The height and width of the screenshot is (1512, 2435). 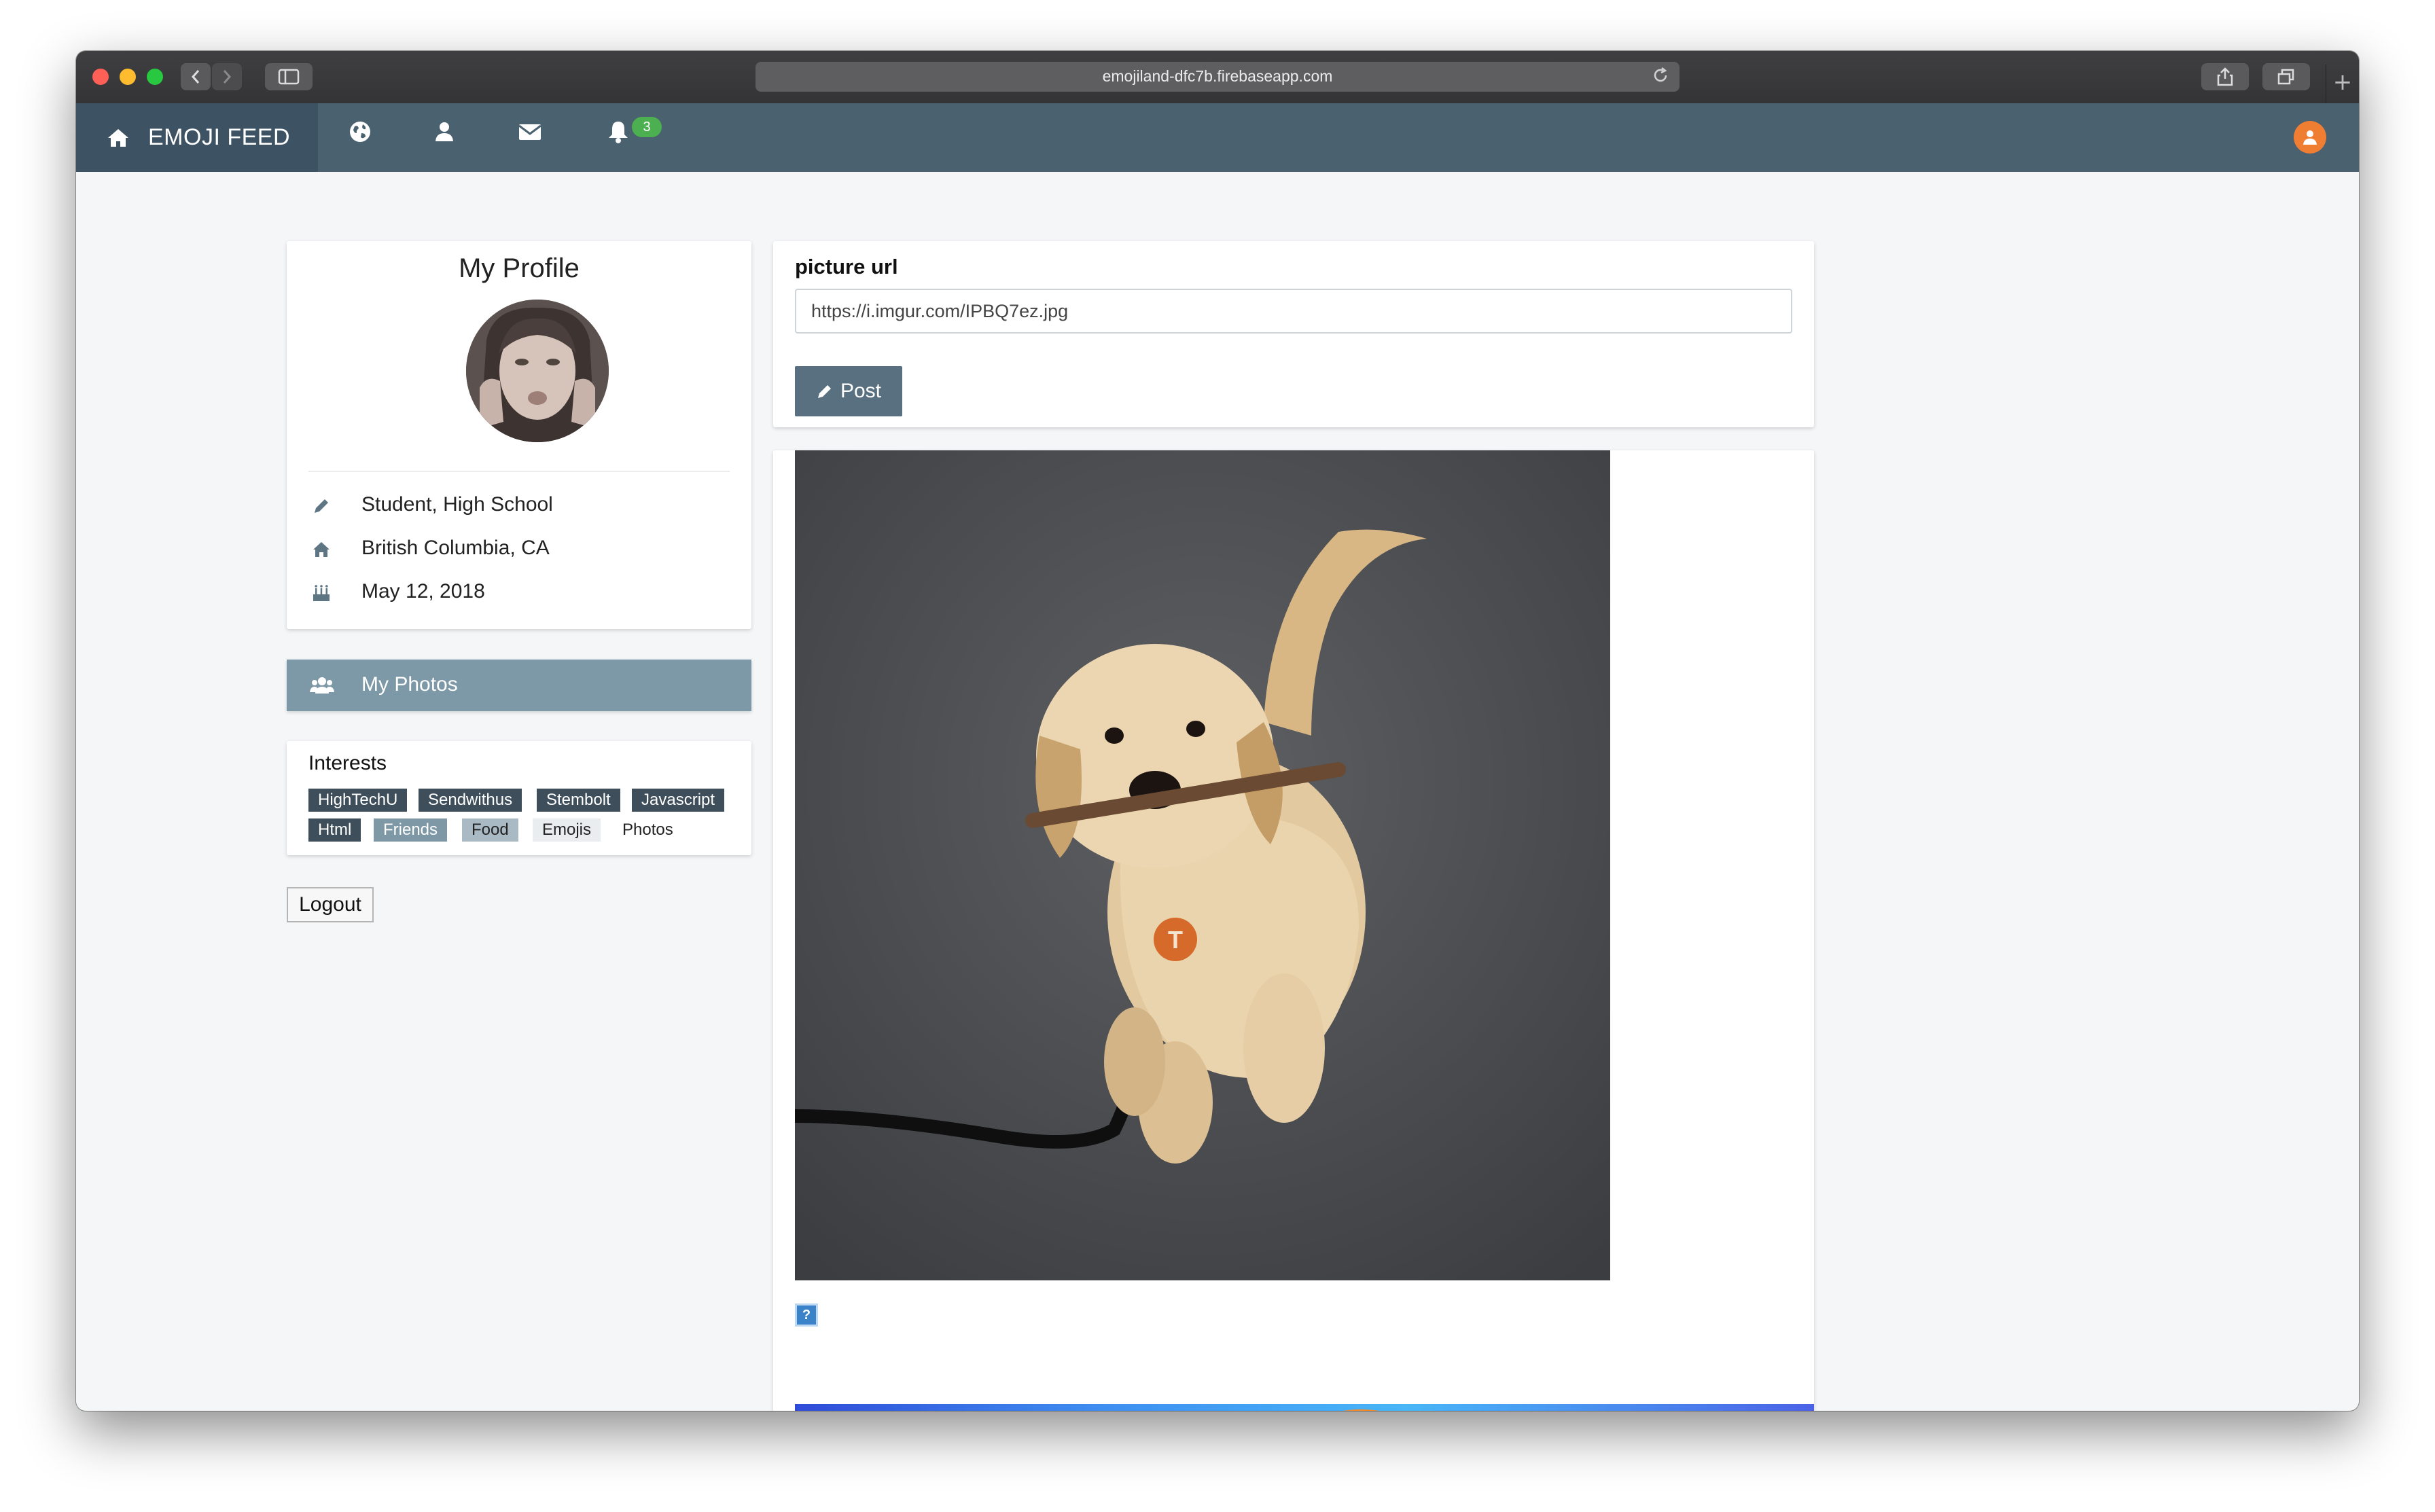 I want to click on profile-location-row: British Columbia, CA, so click(x=519, y=549).